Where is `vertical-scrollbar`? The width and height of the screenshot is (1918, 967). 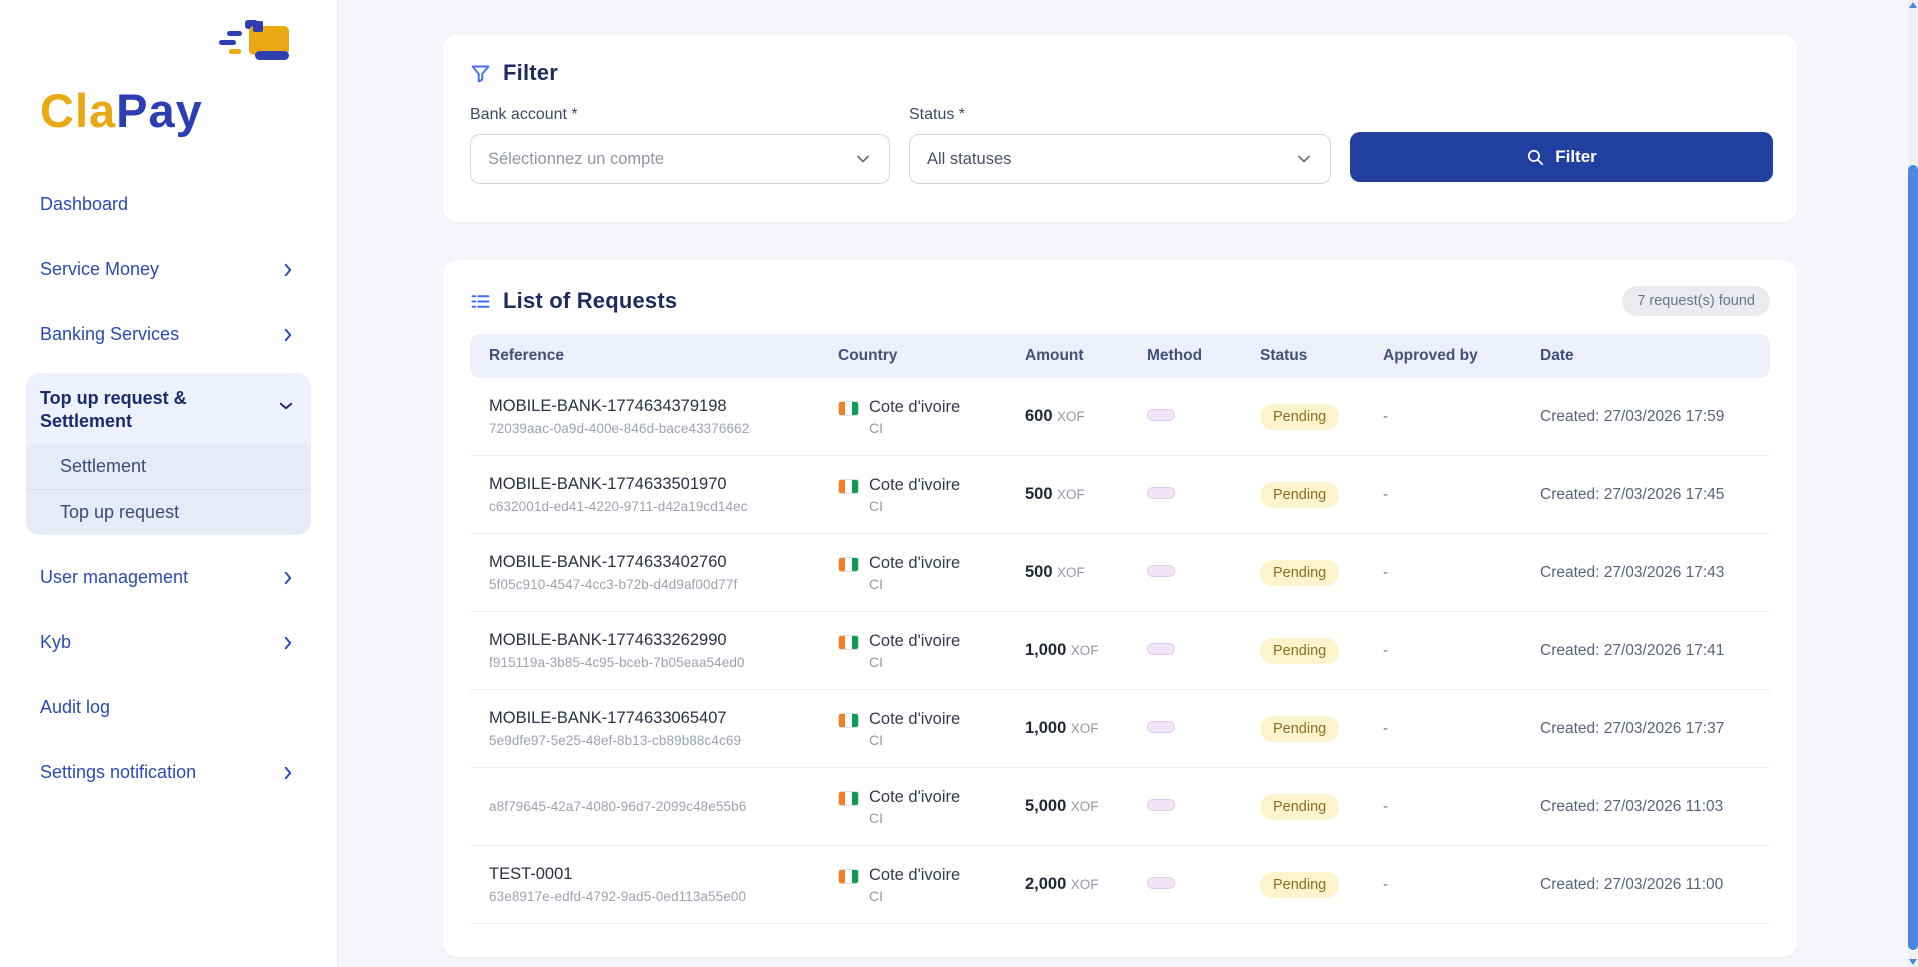 vertical-scrollbar is located at coordinates (1913, 483).